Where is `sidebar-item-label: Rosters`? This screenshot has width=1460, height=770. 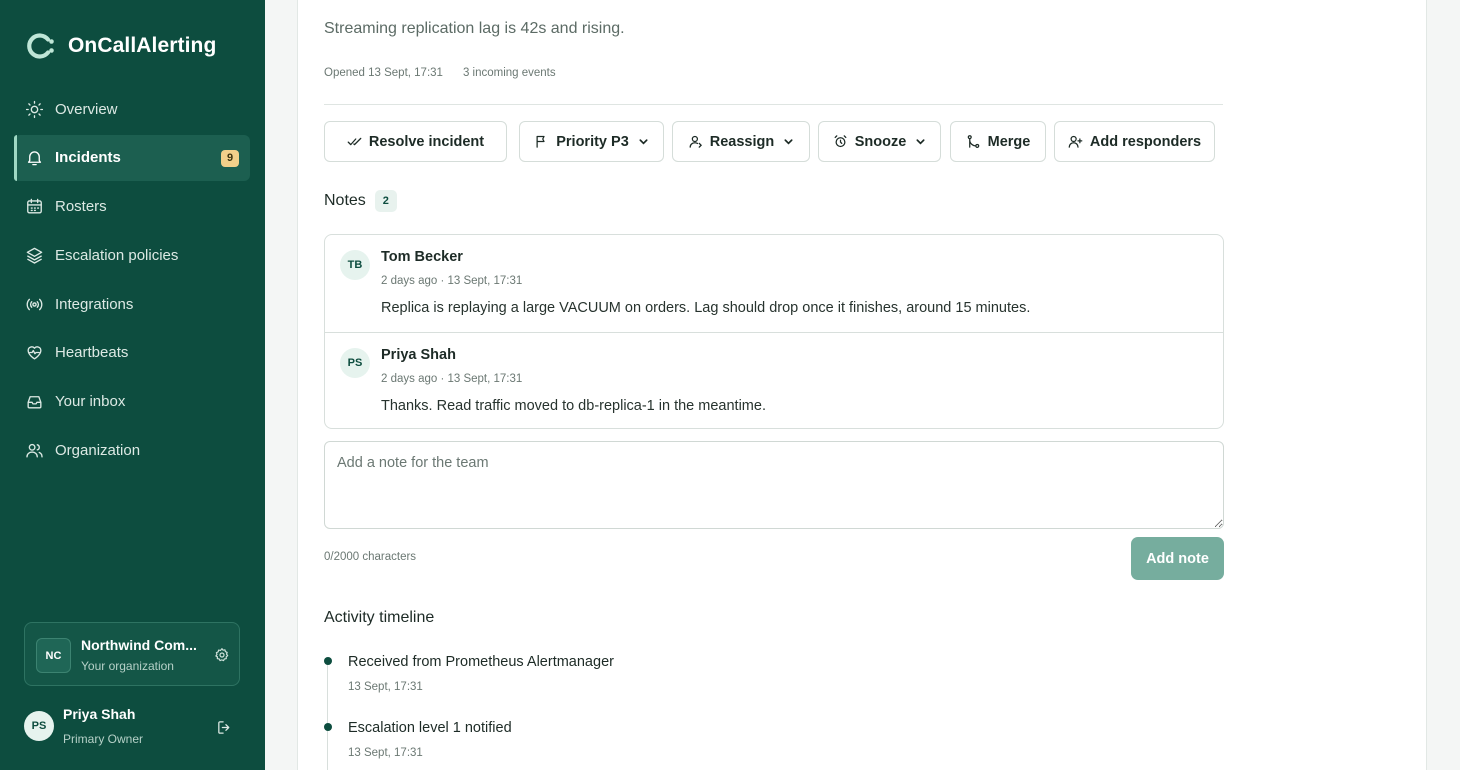 sidebar-item-label: Rosters is located at coordinates (81, 207).